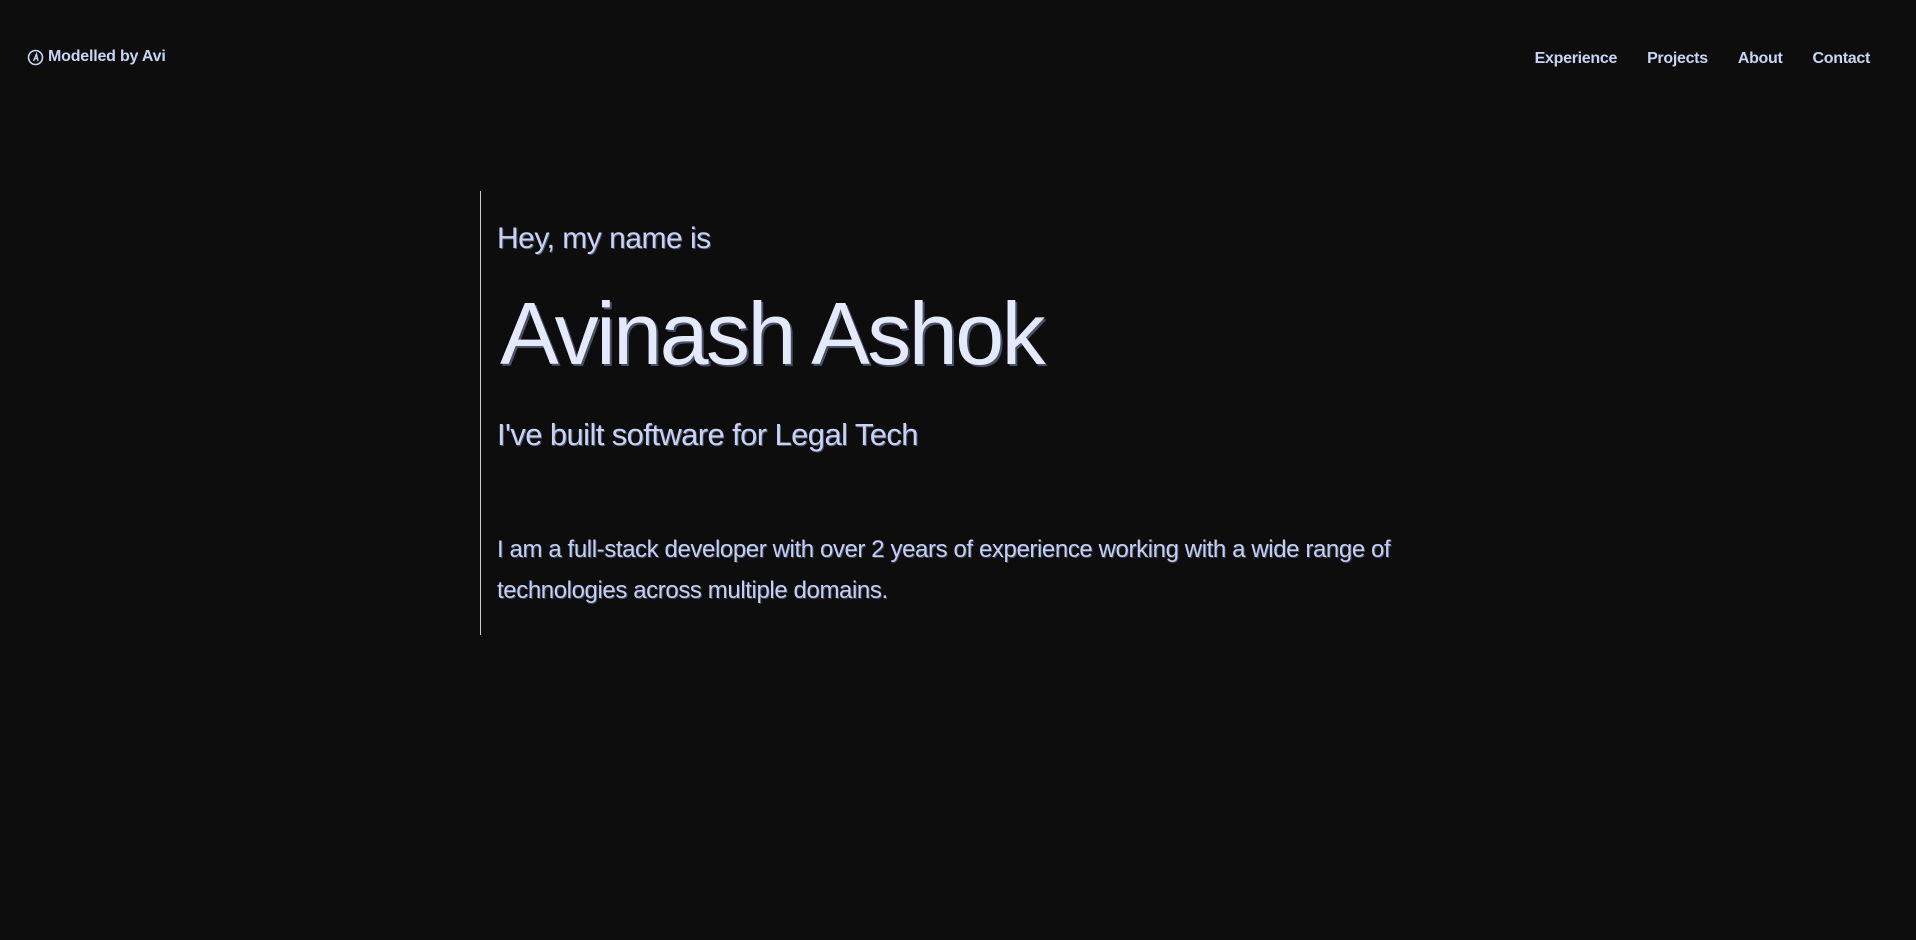 This screenshot has width=1916, height=940. I want to click on hero-greeting: Hey, my name is, so click(604, 238).